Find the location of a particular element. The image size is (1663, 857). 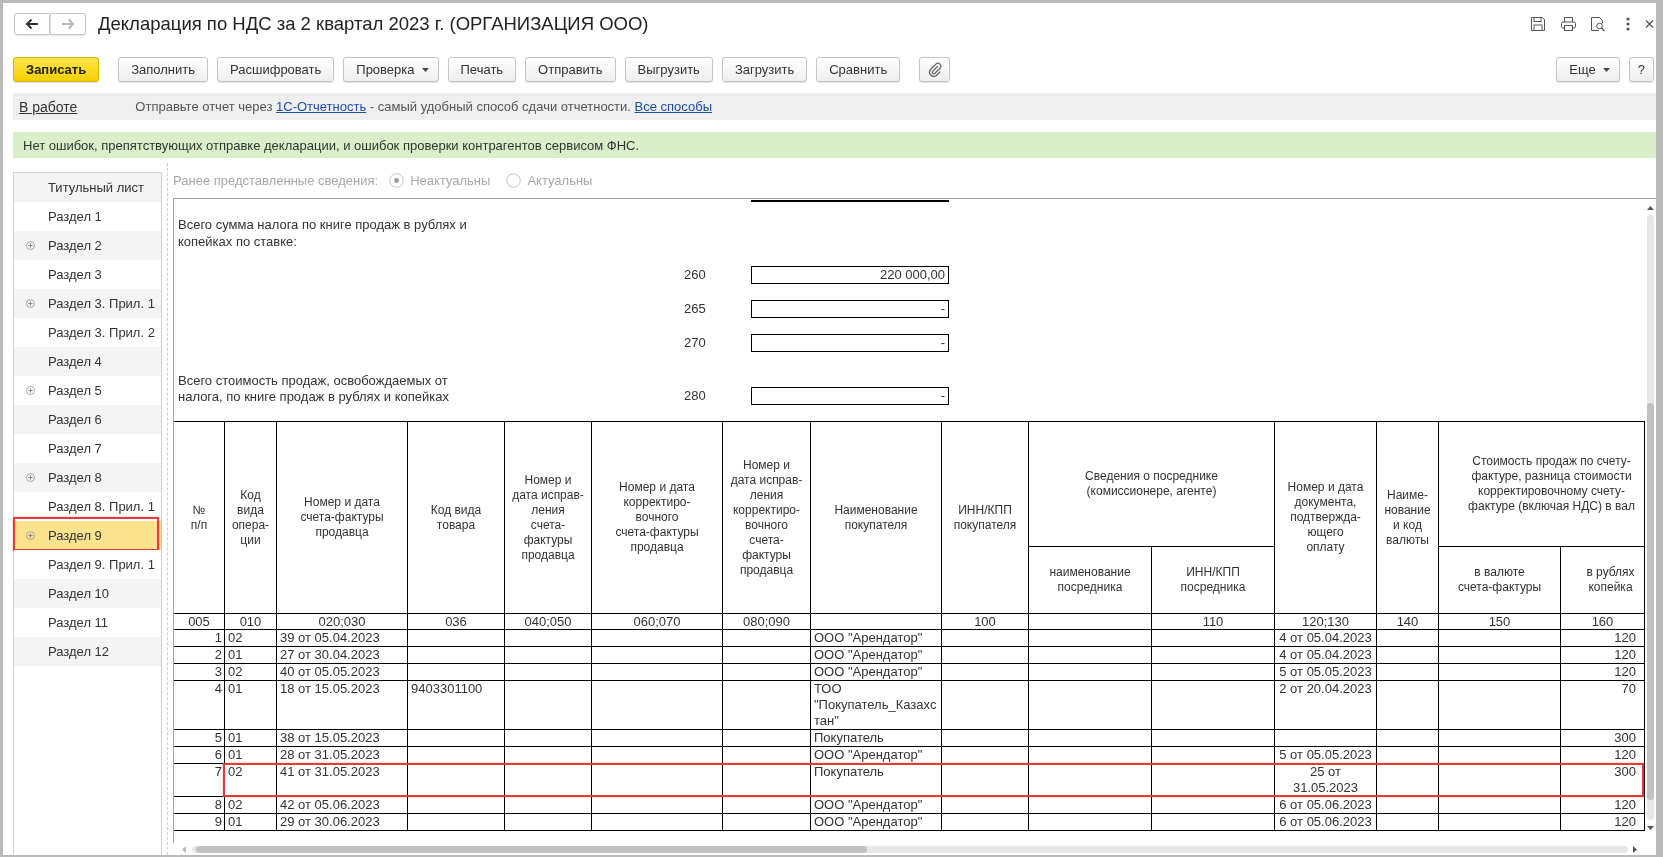

sidebar-item: Раздел 2 is located at coordinates (87, 245).